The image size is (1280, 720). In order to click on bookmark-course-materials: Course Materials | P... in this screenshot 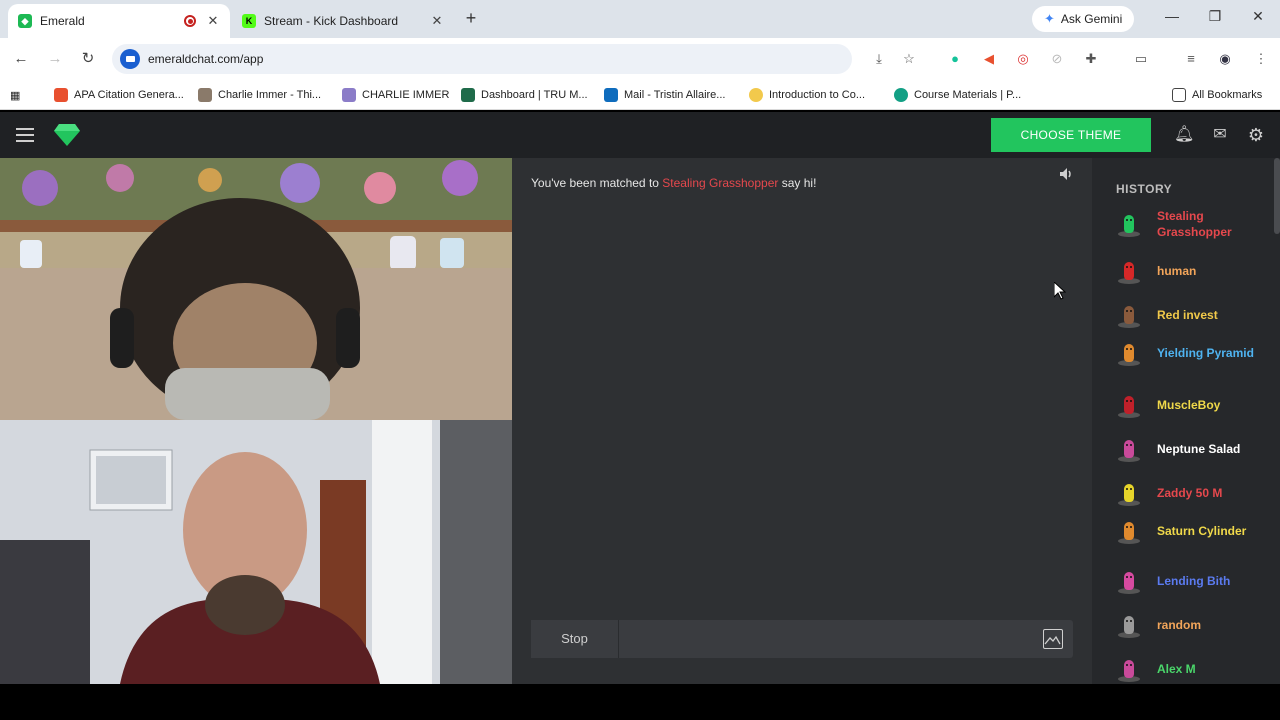, I will do `click(957, 95)`.